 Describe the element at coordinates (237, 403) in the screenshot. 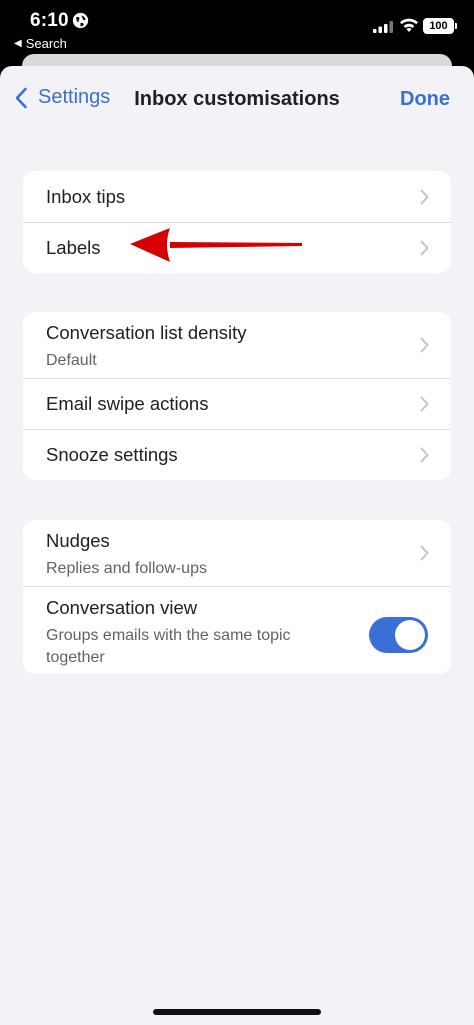

I see `row-email-swipe-actions: Email swipe actions` at that location.